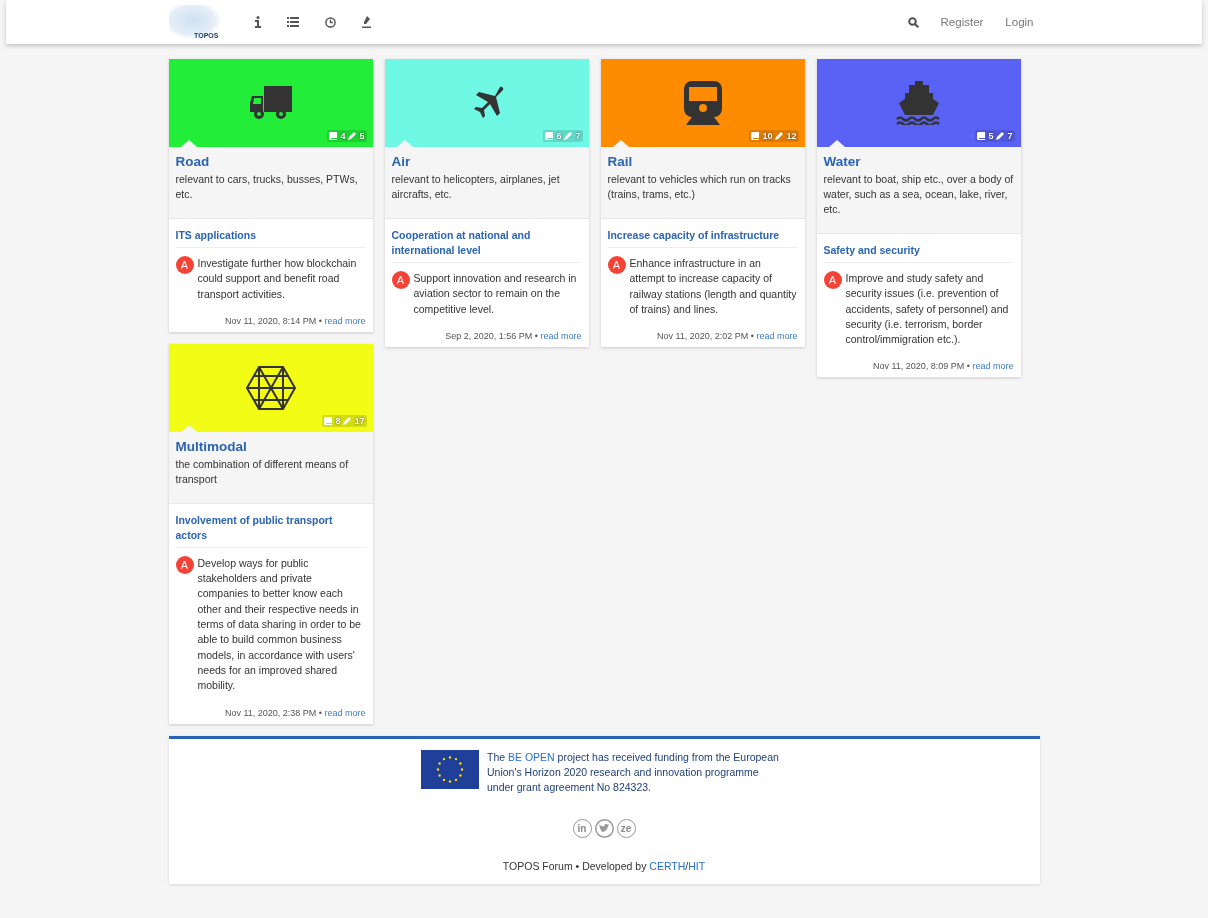 The image size is (1208, 918). Describe the element at coordinates (767, 136) in the screenshot. I see `topic-count: 10` at that location.